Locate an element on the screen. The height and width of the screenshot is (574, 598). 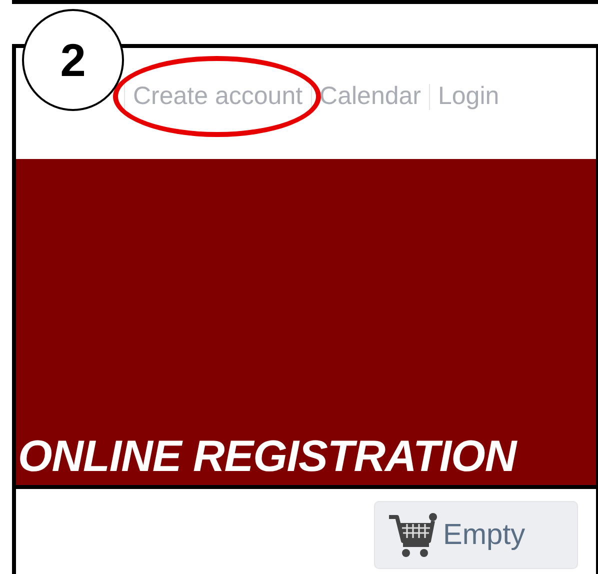
banner-title: ONLINE REGISTRATION is located at coordinates (266, 459).